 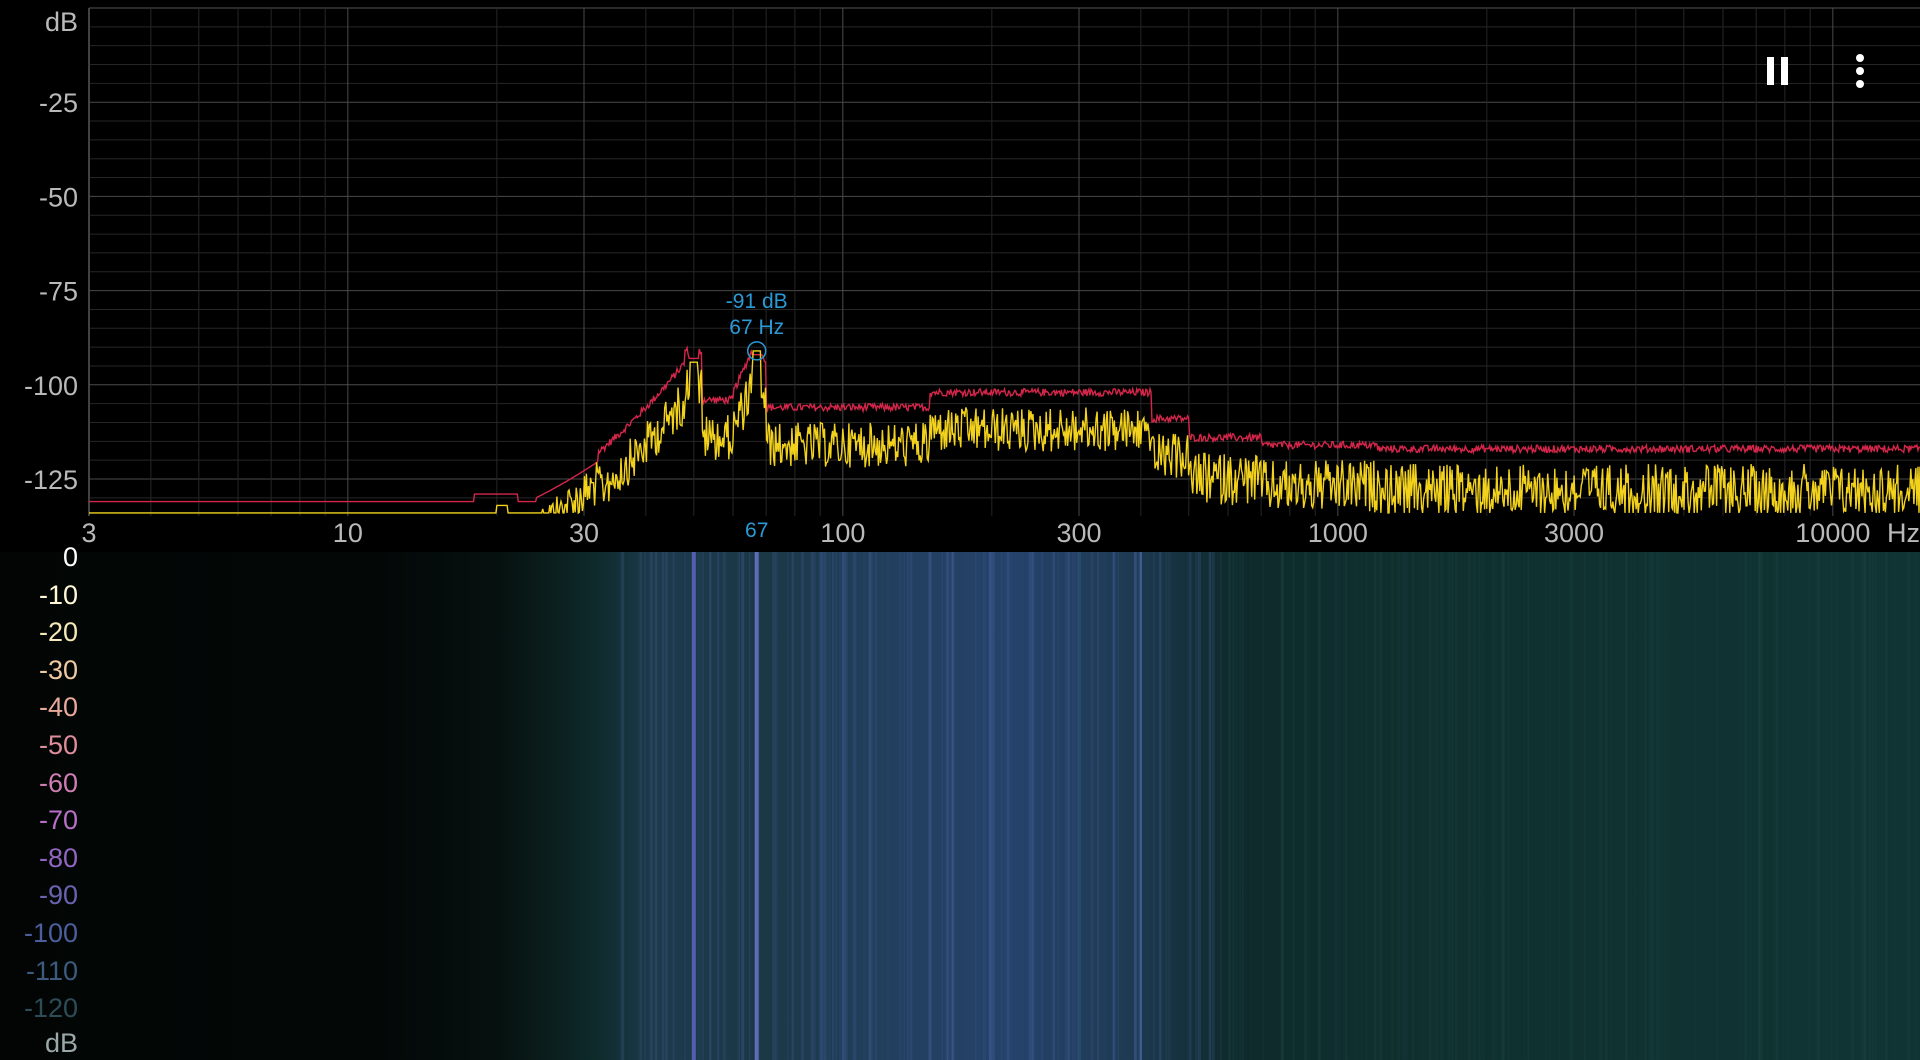 I want to click on spectrogram-scale-label: -120, so click(x=50, y=1008).